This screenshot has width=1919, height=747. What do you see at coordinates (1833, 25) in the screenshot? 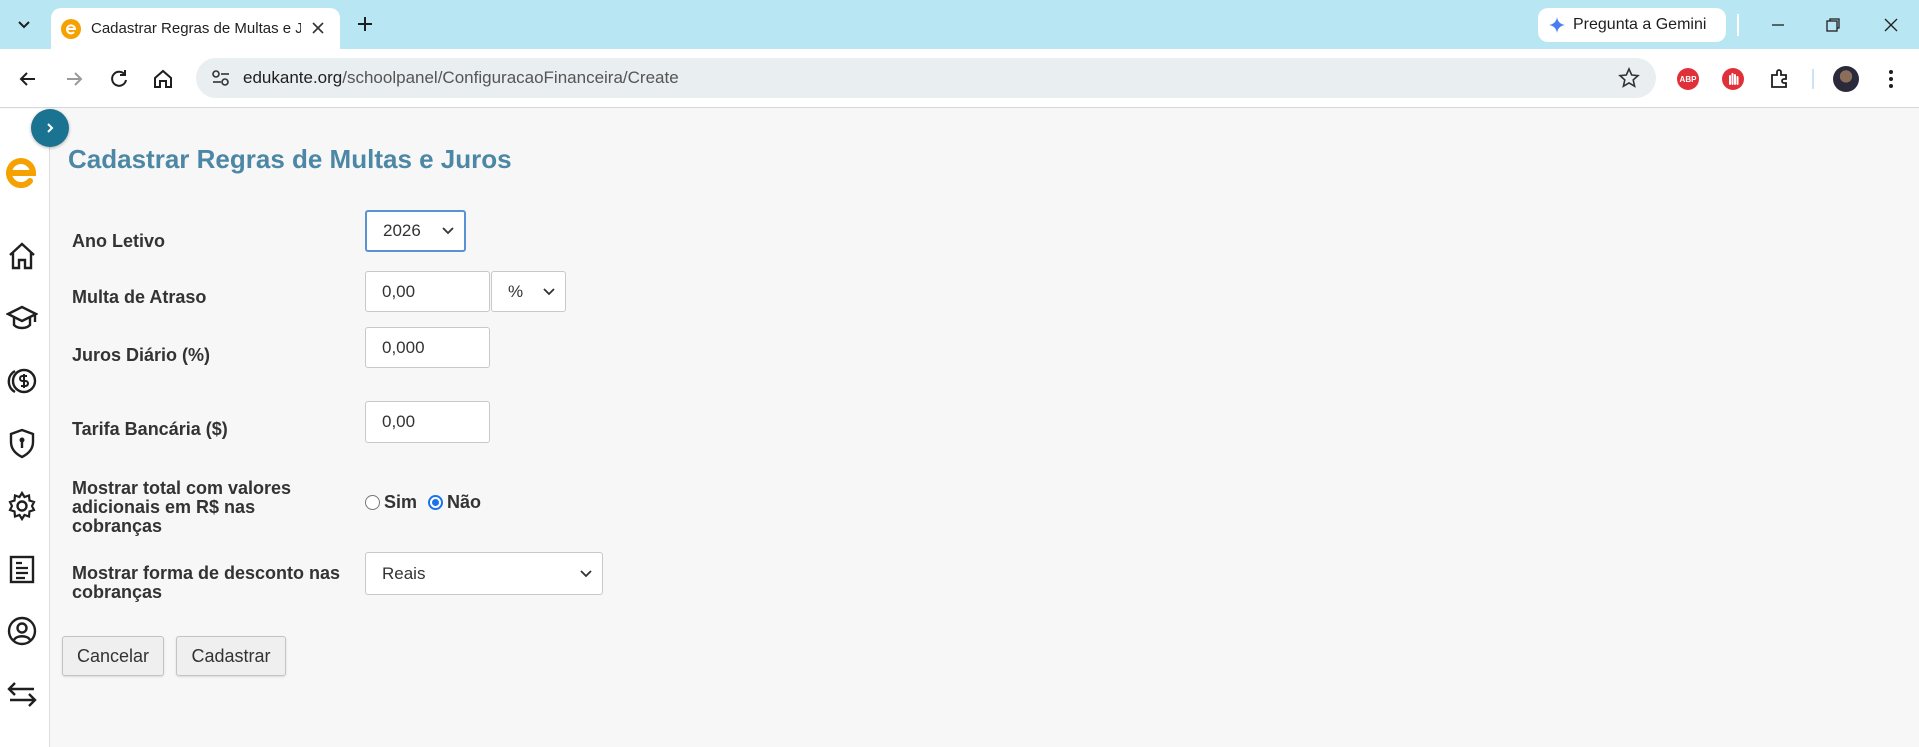
I see `restore-icon` at bounding box center [1833, 25].